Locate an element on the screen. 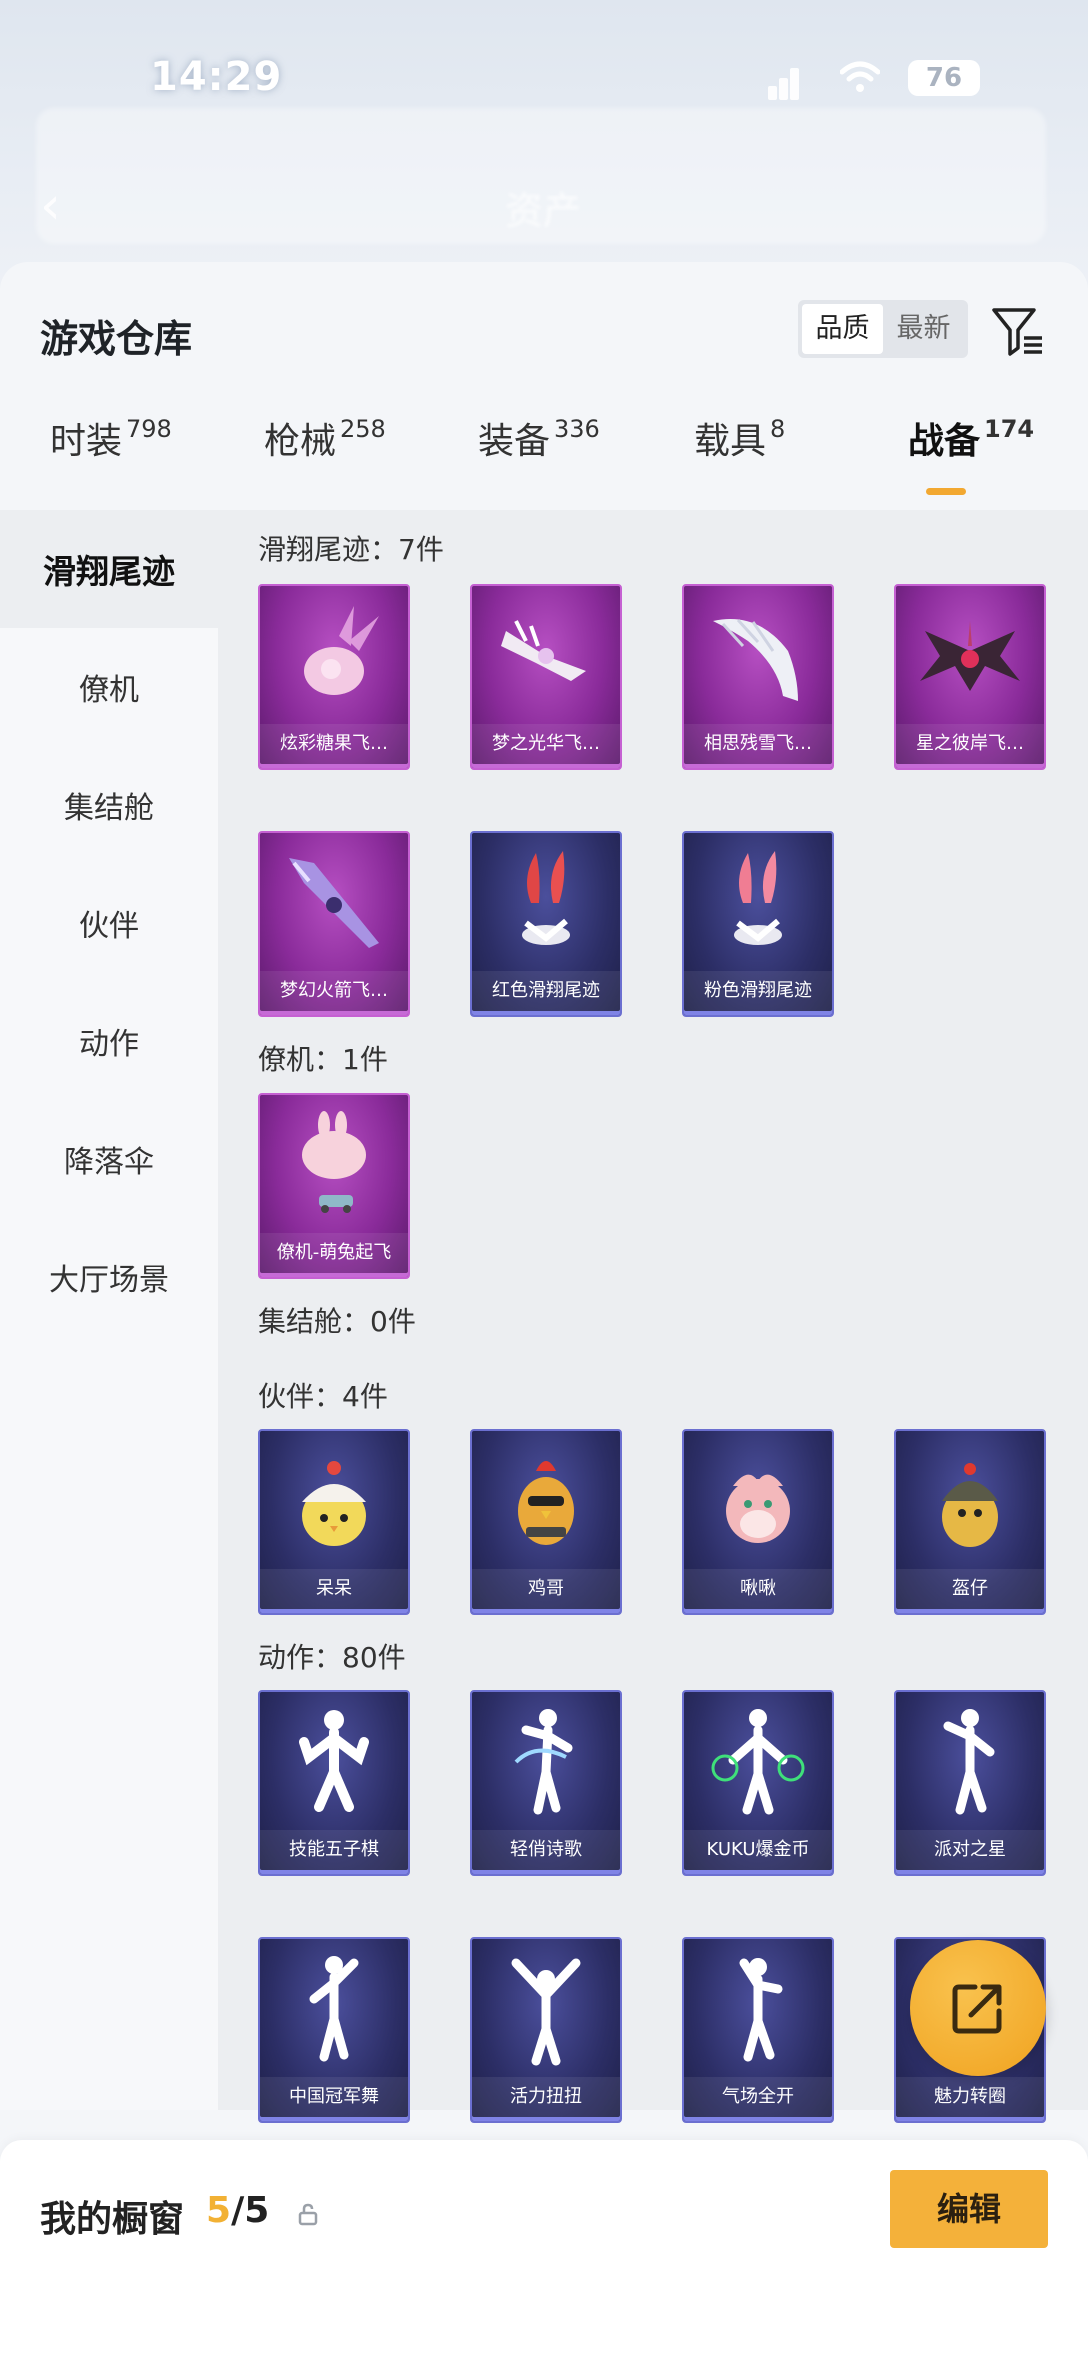 The width and height of the screenshot is (1088, 2364). item-name: 气场全开 is located at coordinates (758, 2097).